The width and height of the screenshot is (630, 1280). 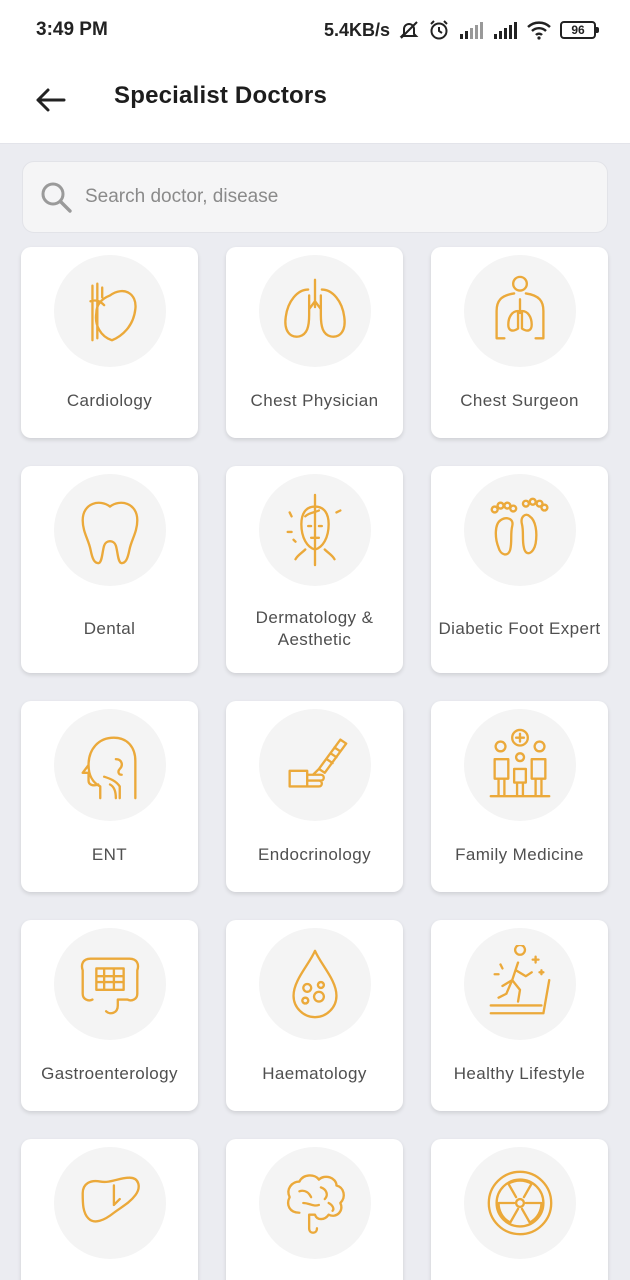 I want to click on specialty-label: Endocrinology, so click(x=314, y=854).